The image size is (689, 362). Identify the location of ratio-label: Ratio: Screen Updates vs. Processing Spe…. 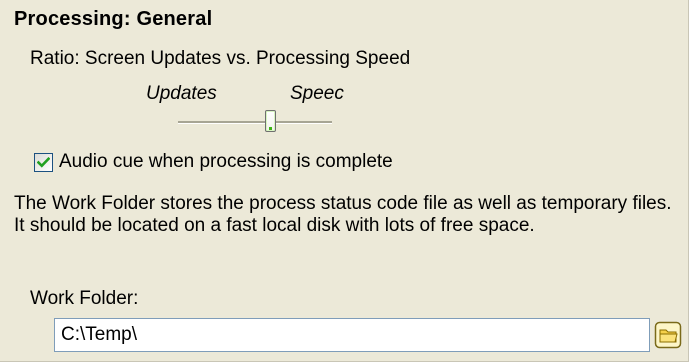
(220, 58).